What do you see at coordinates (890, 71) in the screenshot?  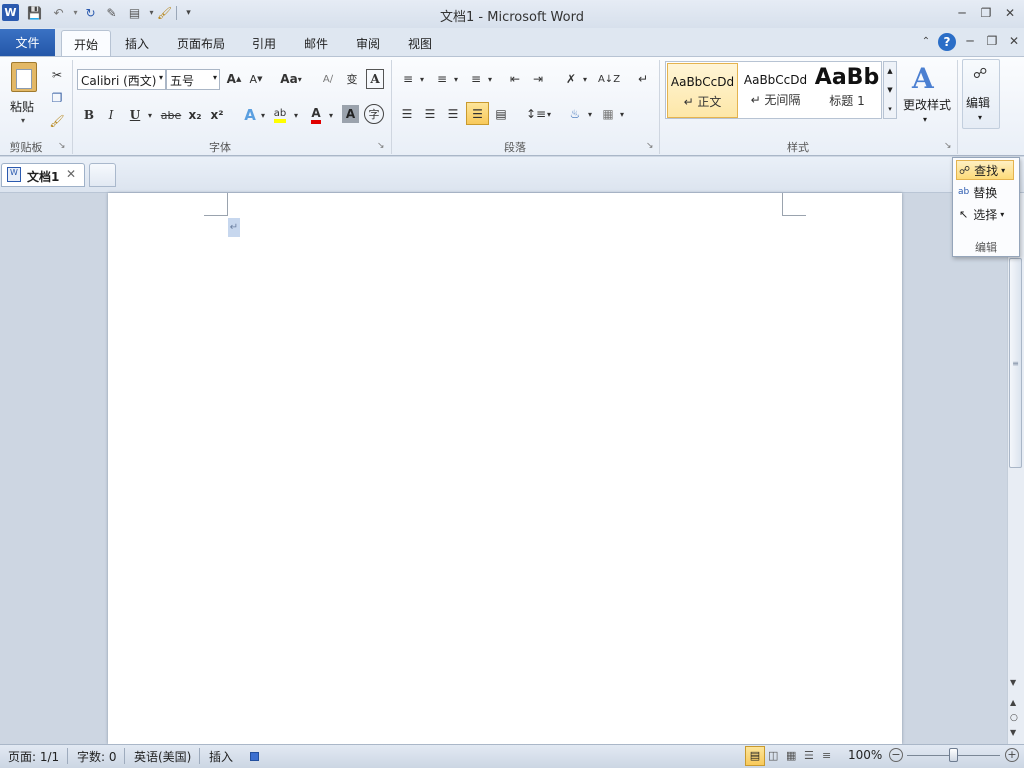 I see `gallery-up-icon: ▲` at bounding box center [890, 71].